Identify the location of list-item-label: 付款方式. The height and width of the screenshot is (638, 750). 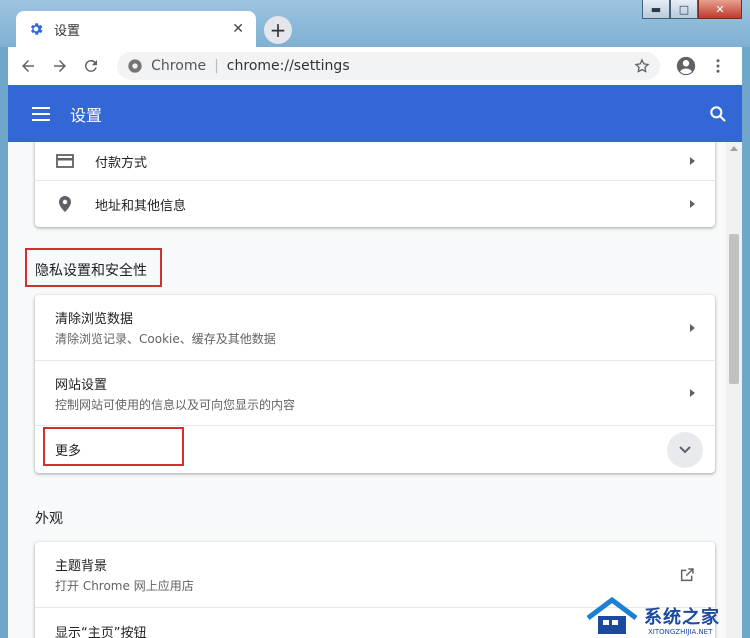
(121, 163).